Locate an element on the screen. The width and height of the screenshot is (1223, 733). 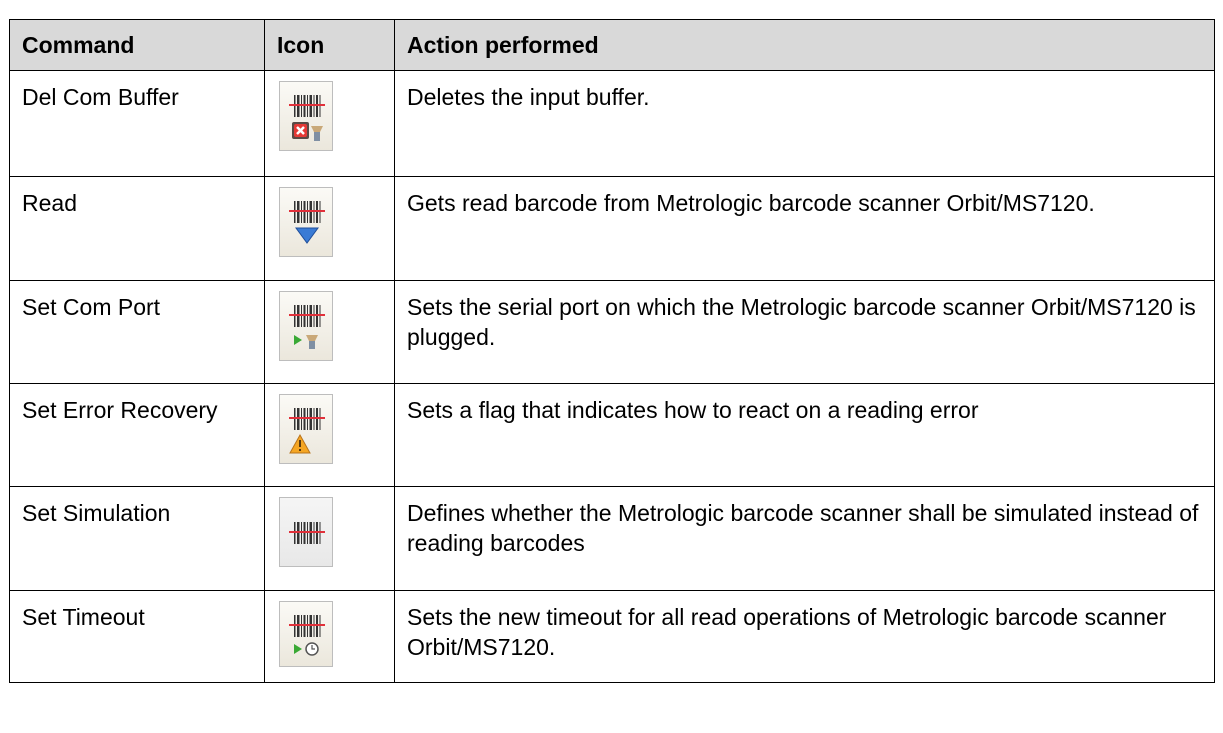
header-row: Command Icon Action performed is located at coordinates (612, 45).